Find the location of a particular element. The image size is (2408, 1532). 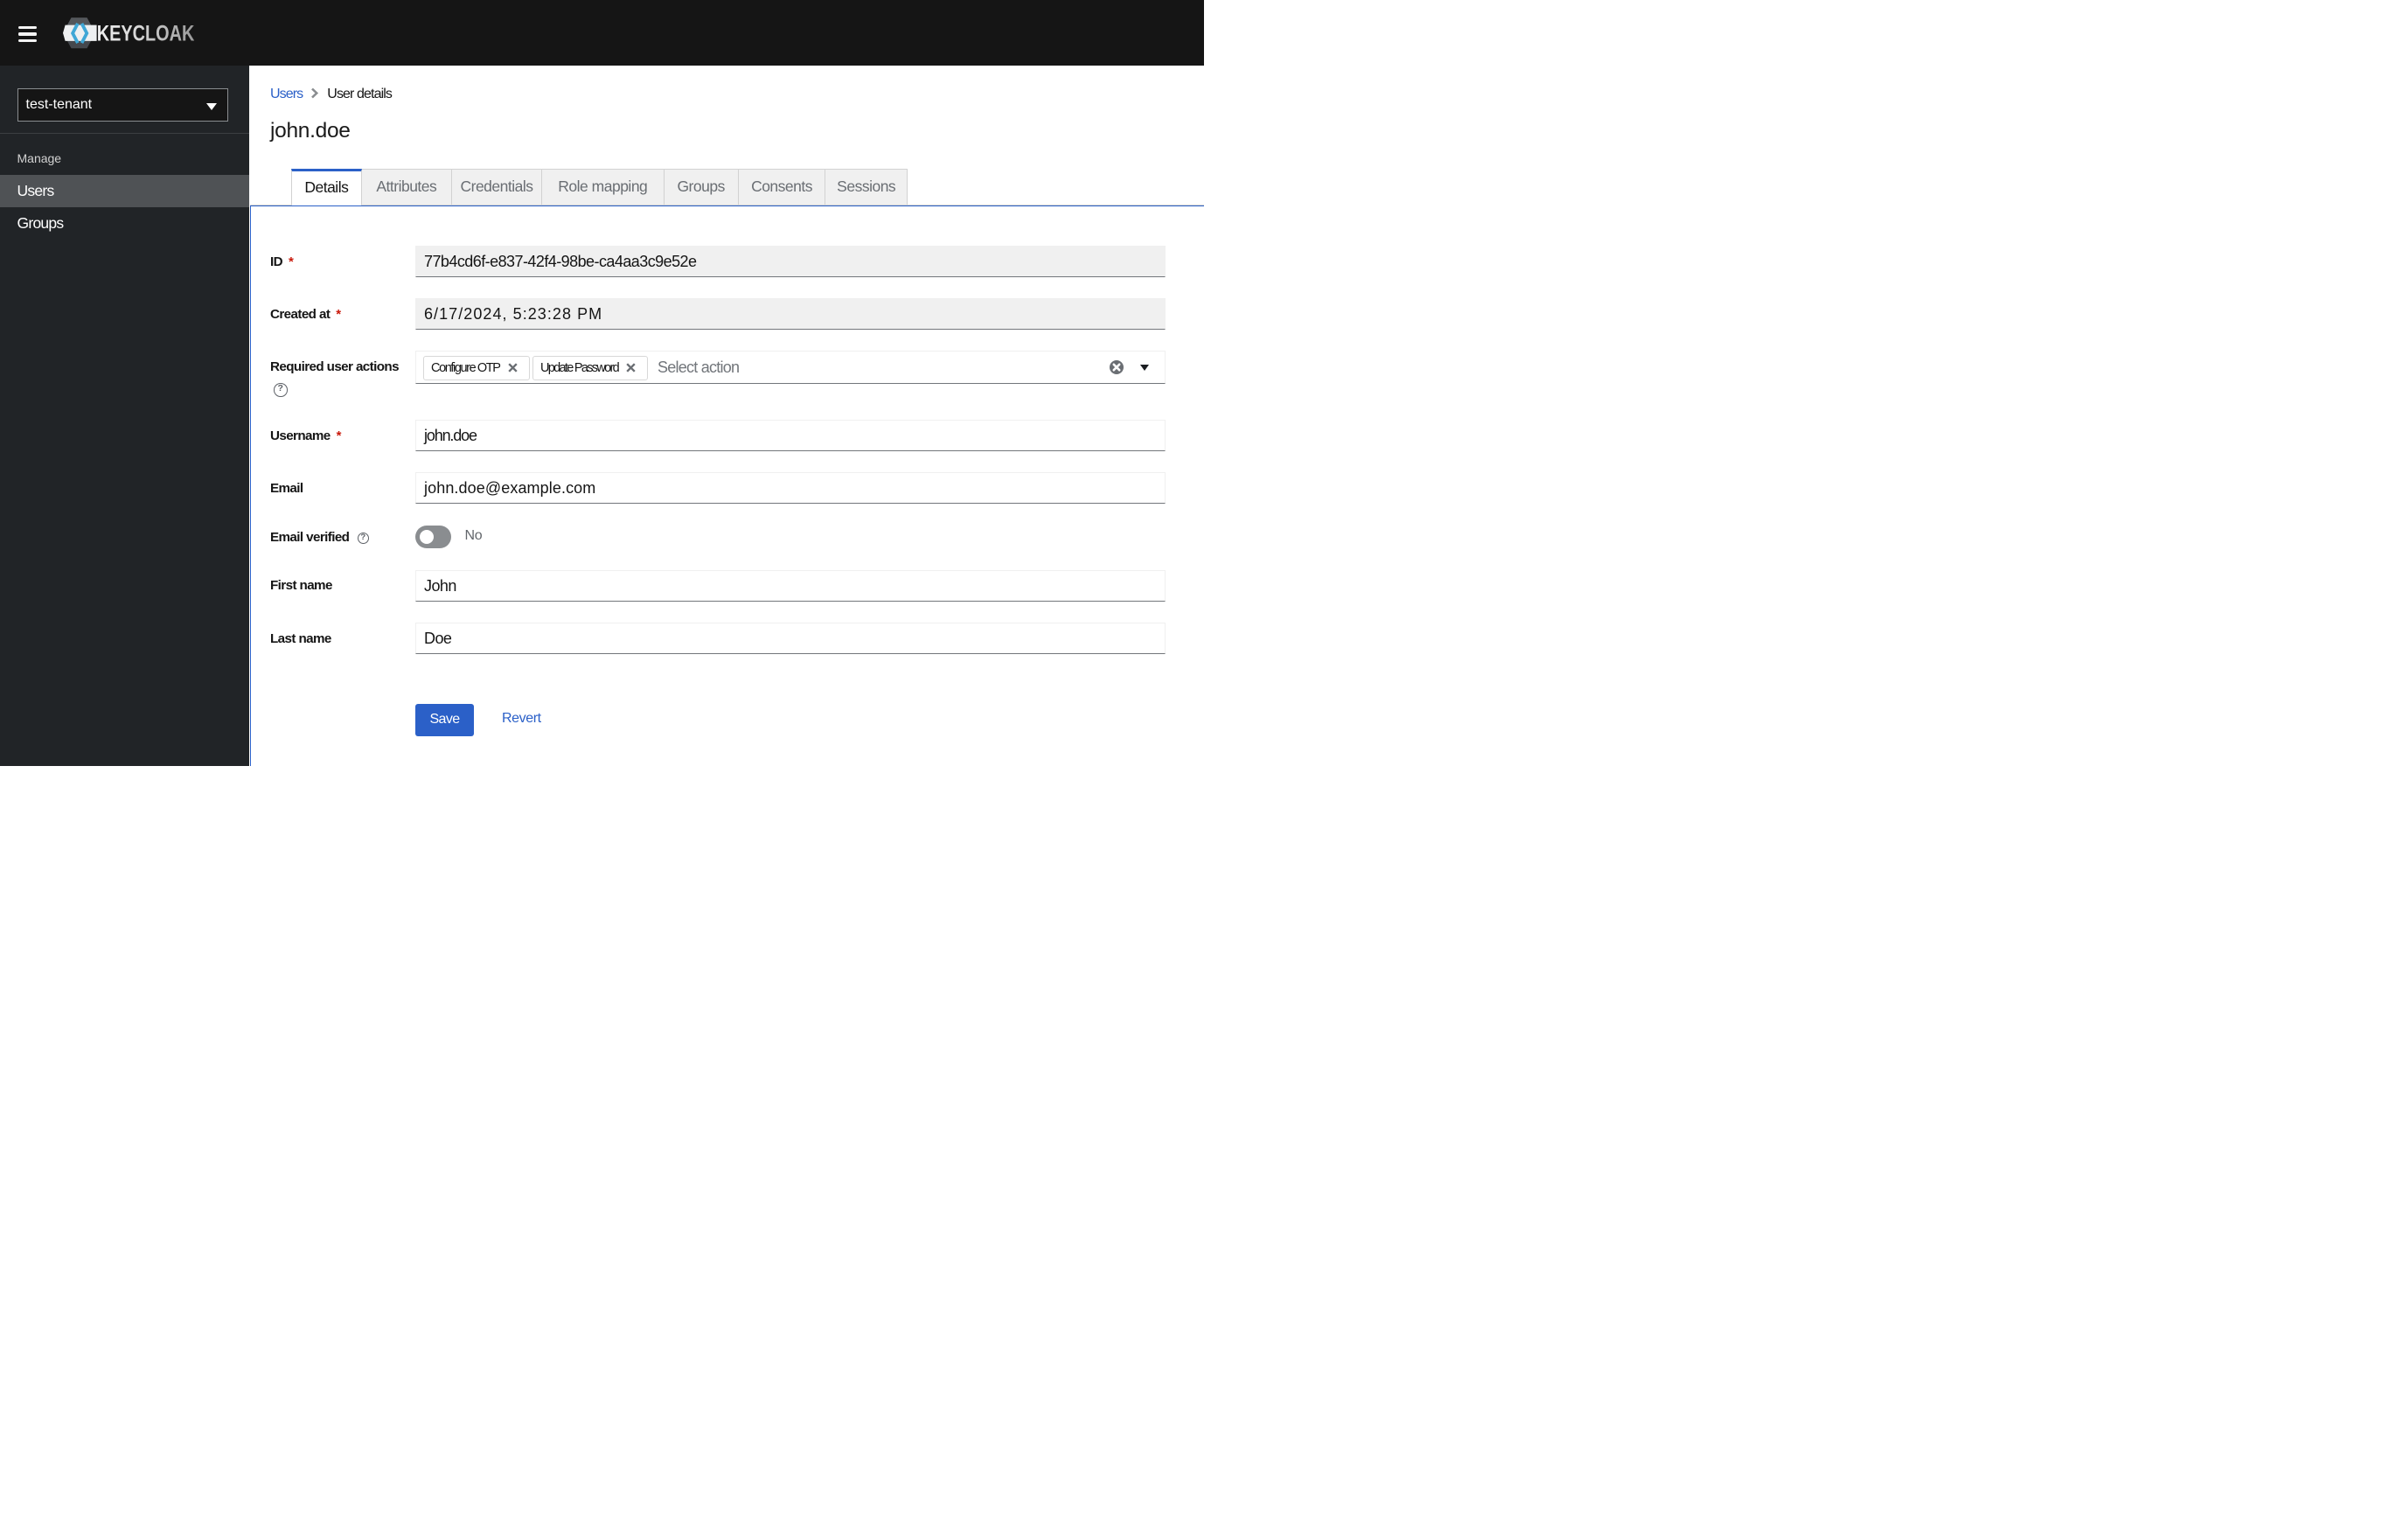

svg-text: KEYCLOAK is located at coordinates (146, 34).